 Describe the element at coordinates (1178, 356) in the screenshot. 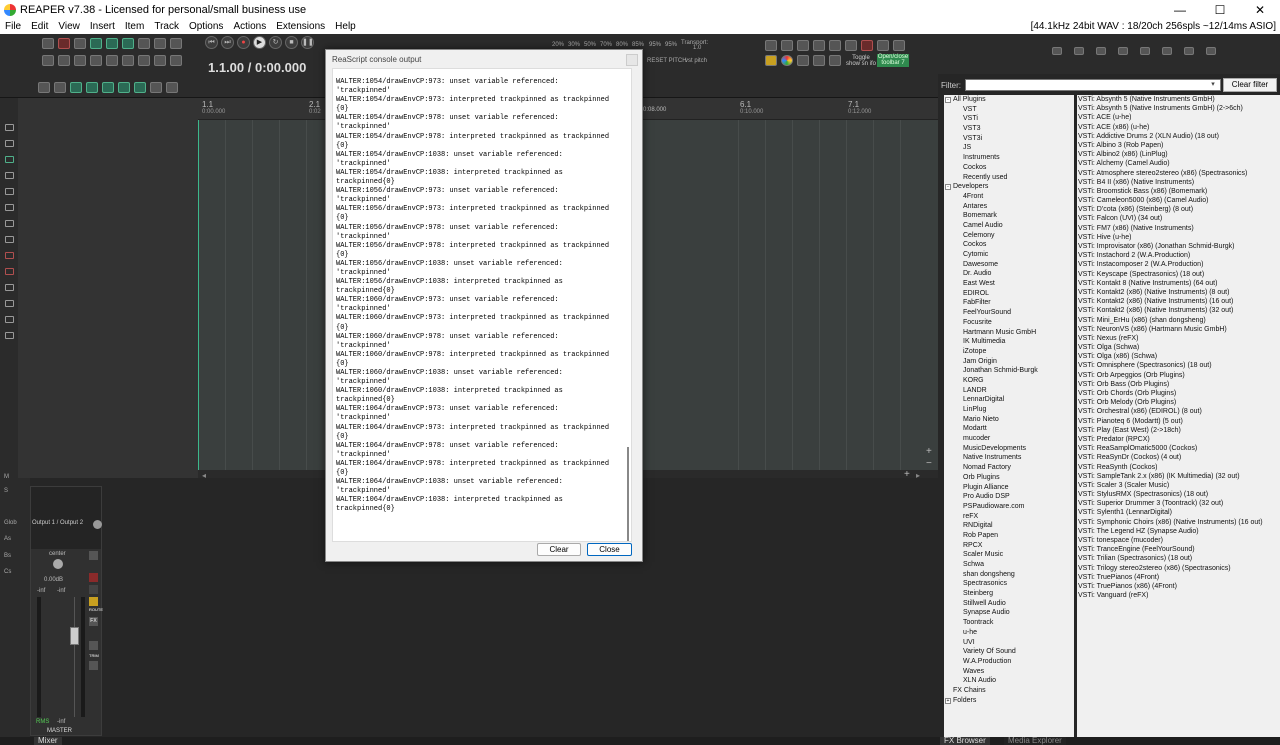

I see `plugin-list-item: VSTi: Olga (x86) (Schwa)` at that location.